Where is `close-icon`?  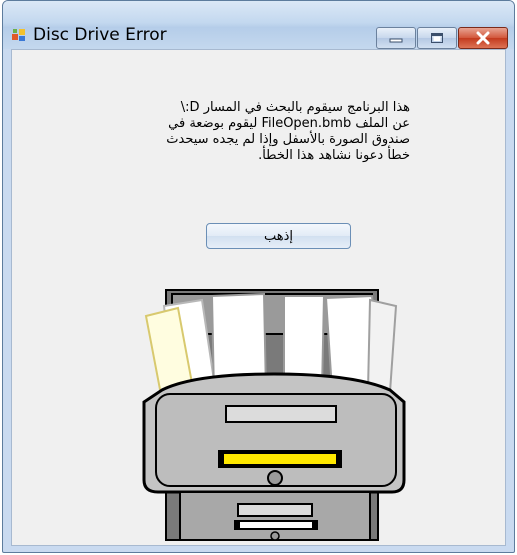
close-icon is located at coordinates (483, 38).